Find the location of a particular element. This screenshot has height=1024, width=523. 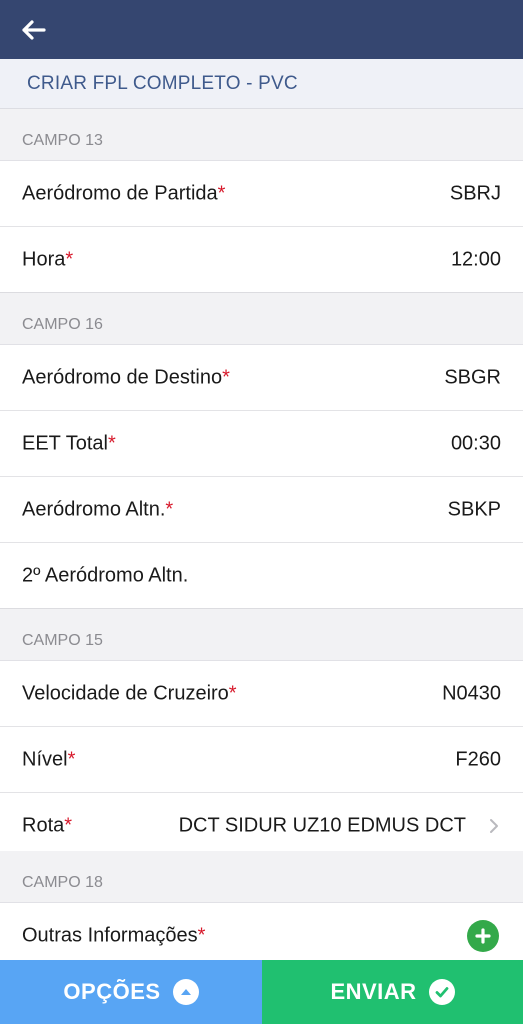

page-title-bar: CRIAR FPL COMPLETO - PVC is located at coordinates (261, 84).